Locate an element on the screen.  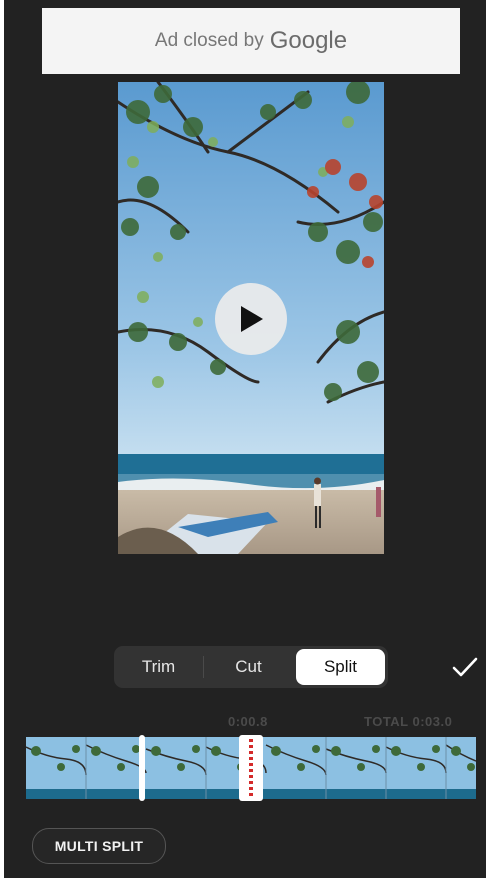
ad-banner: Ad closed by Google is located at coordinates (251, 41).